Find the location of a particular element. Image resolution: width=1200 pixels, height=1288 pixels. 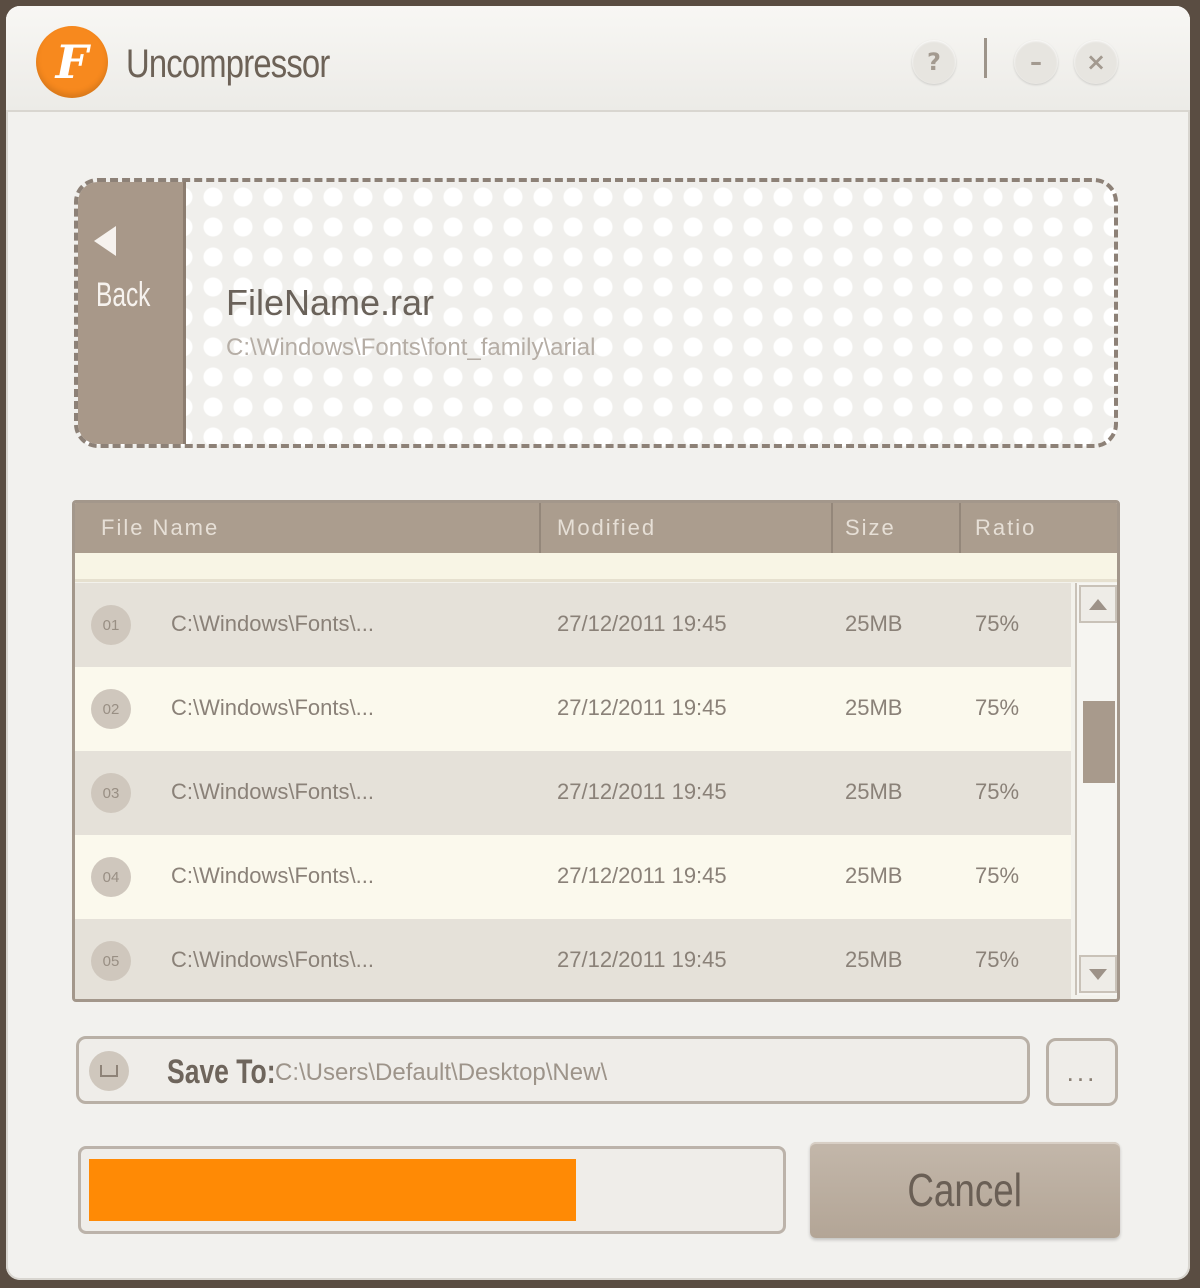

minimize-button: – is located at coordinates (1036, 62).